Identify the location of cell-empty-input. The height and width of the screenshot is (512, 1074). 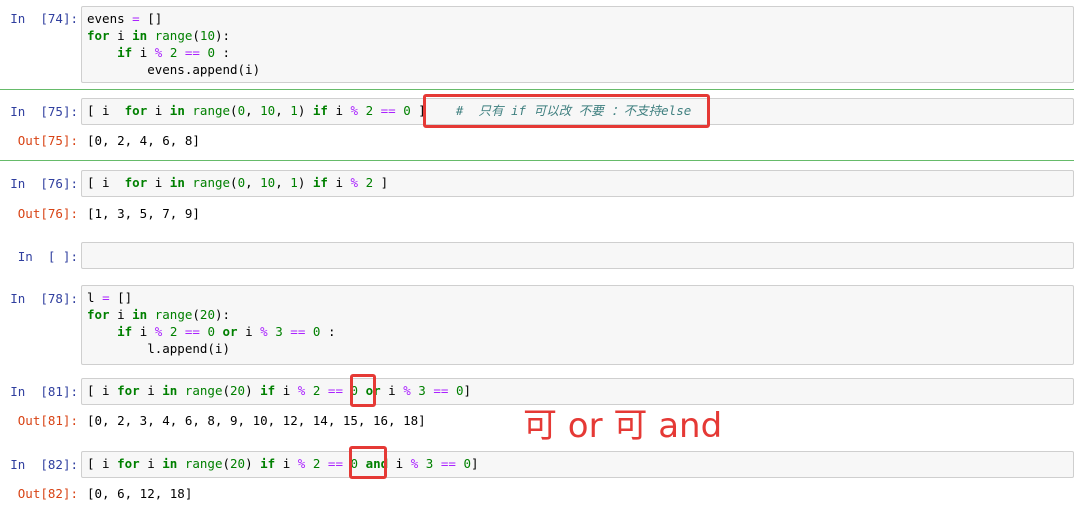
(577, 255).